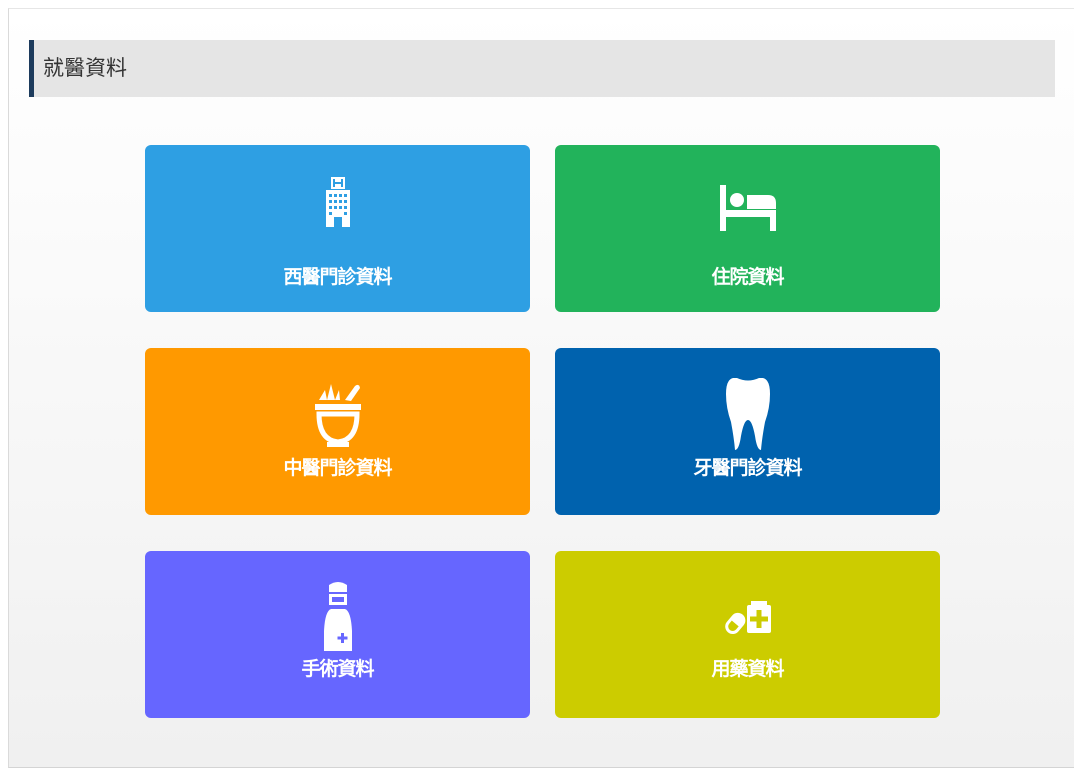 This screenshot has height=771, width=1075. I want to click on tile-label: 手術資料, so click(337, 669).